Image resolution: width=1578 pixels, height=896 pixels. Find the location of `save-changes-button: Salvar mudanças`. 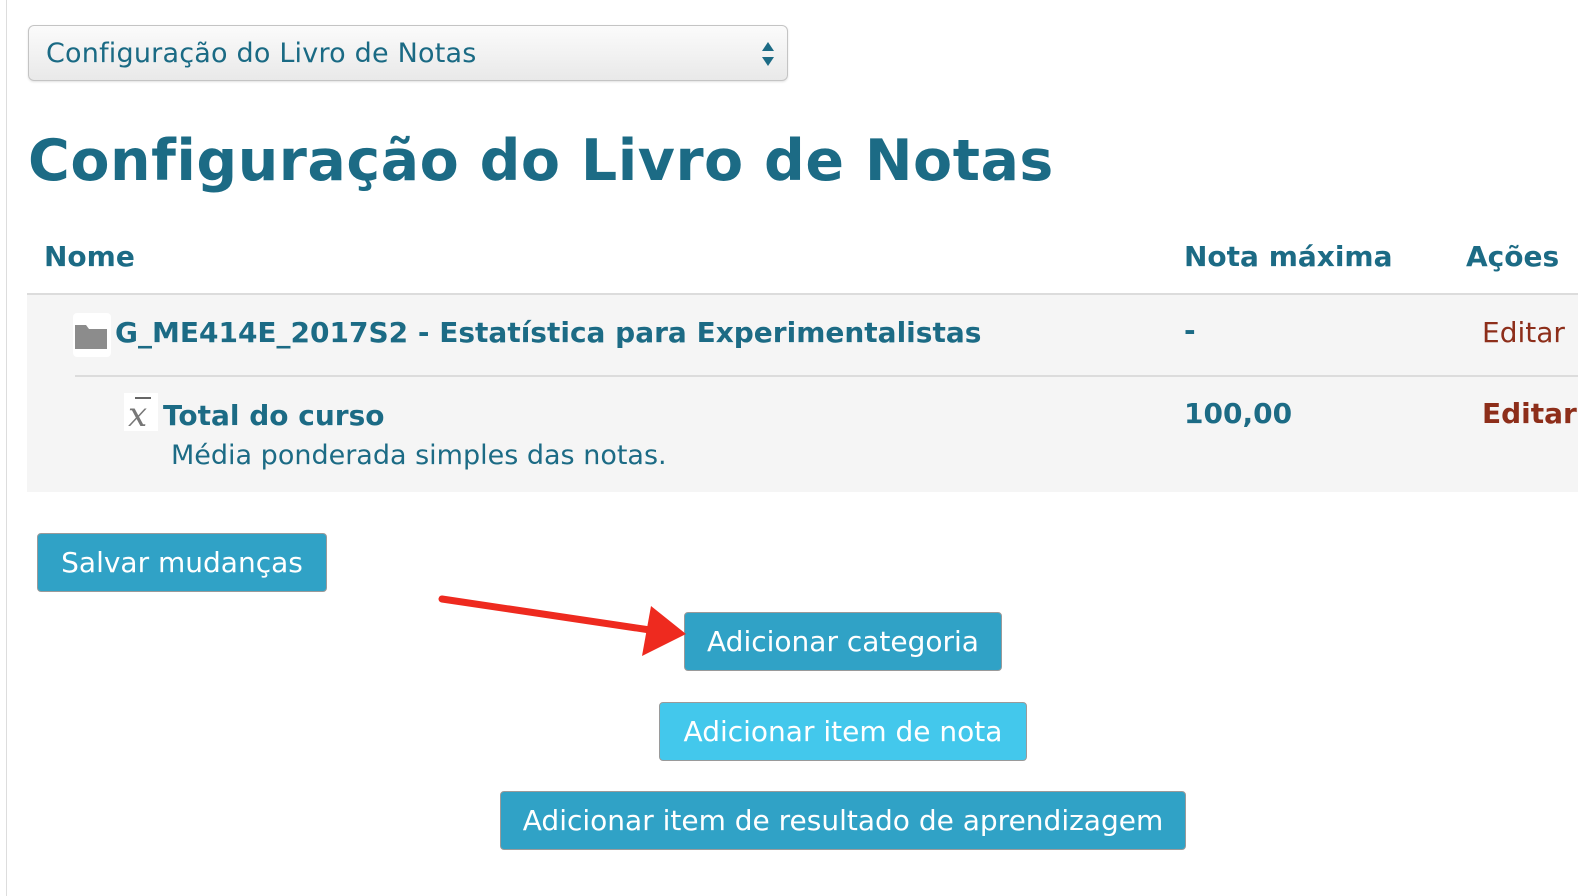

save-changes-button: Salvar mudanças is located at coordinates (182, 562).